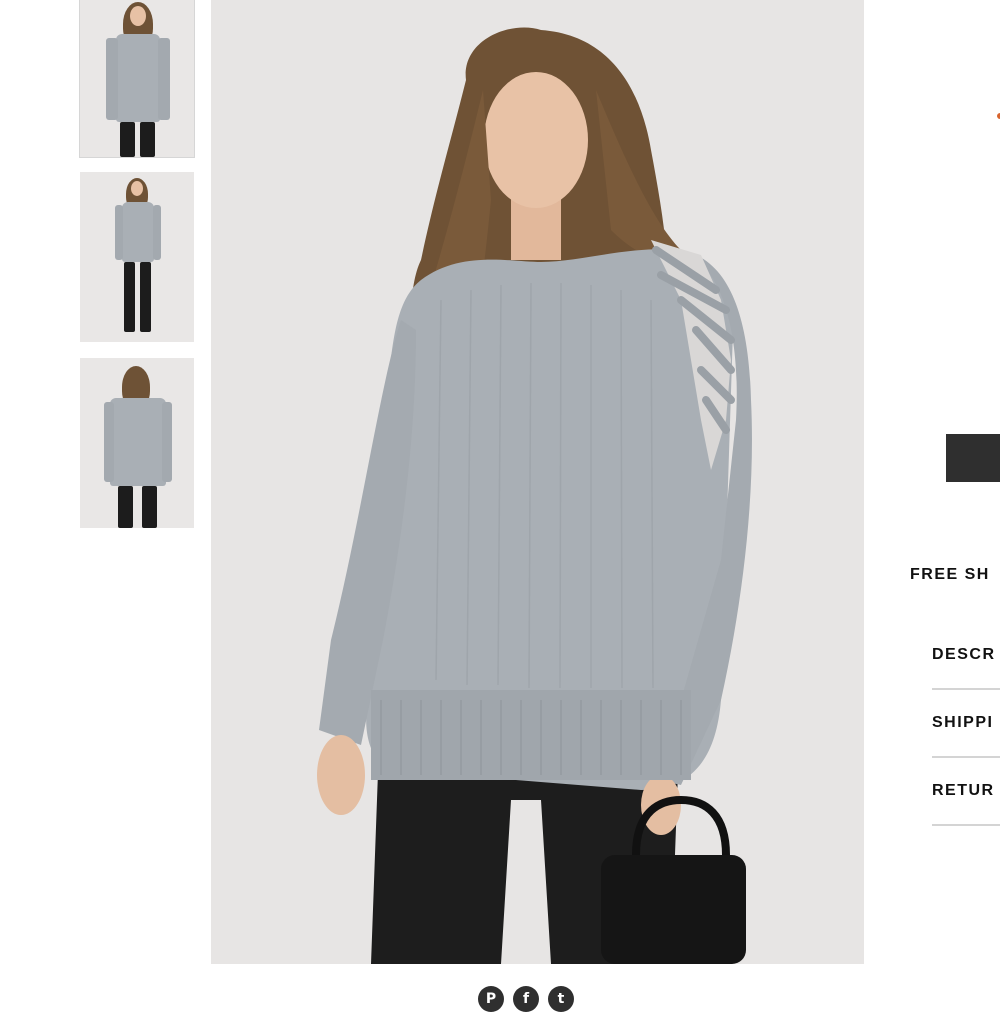 This screenshot has height=1012, width=1000. Describe the element at coordinates (561, 999) in the screenshot. I see `twitter-icon: t` at that location.